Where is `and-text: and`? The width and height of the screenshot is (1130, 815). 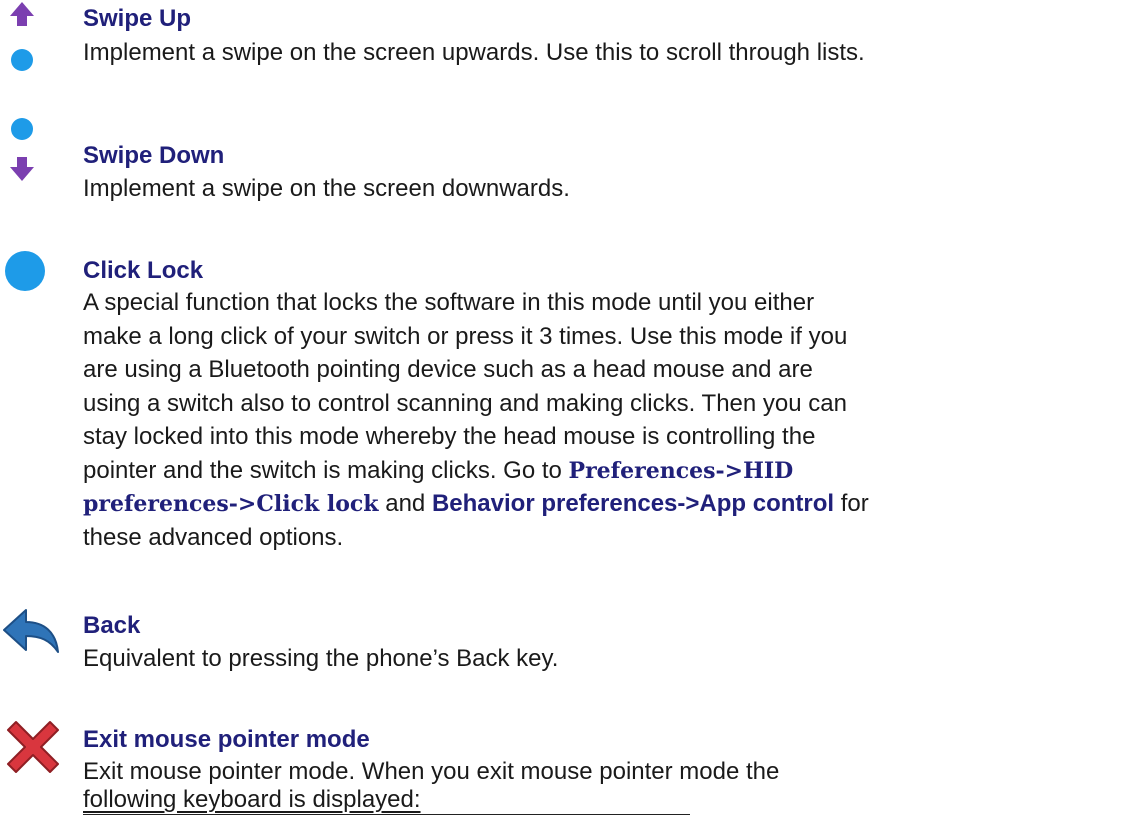 and-text: and is located at coordinates (405, 503).